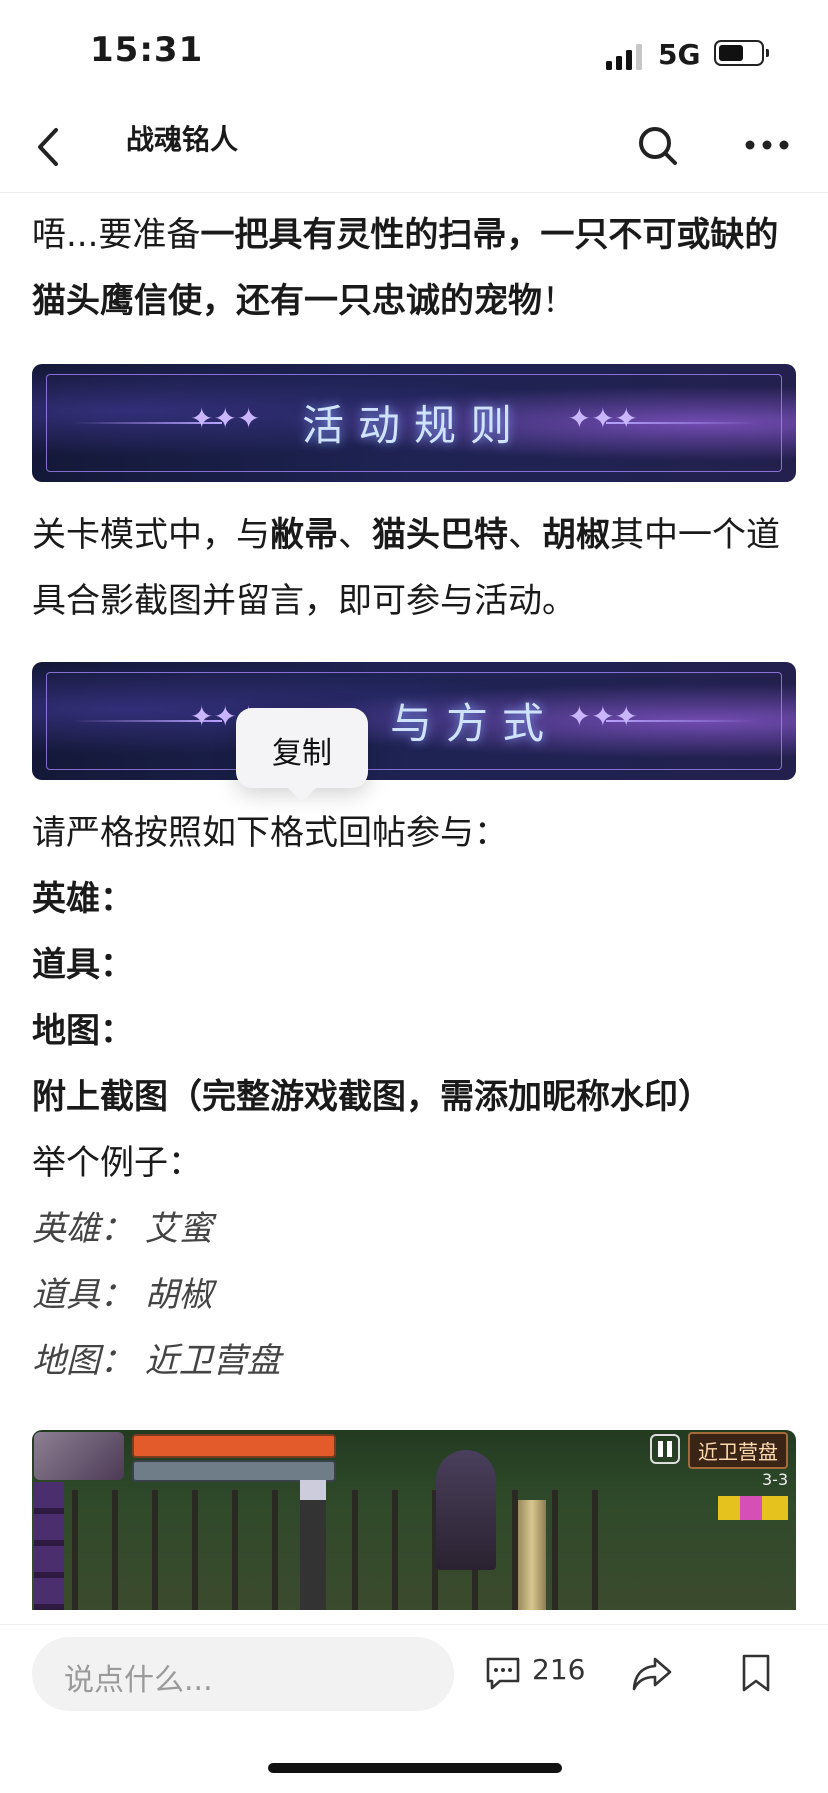 The height and width of the screenshot is (1793, 828). I want to click on share-icon, so click(652, 1673).